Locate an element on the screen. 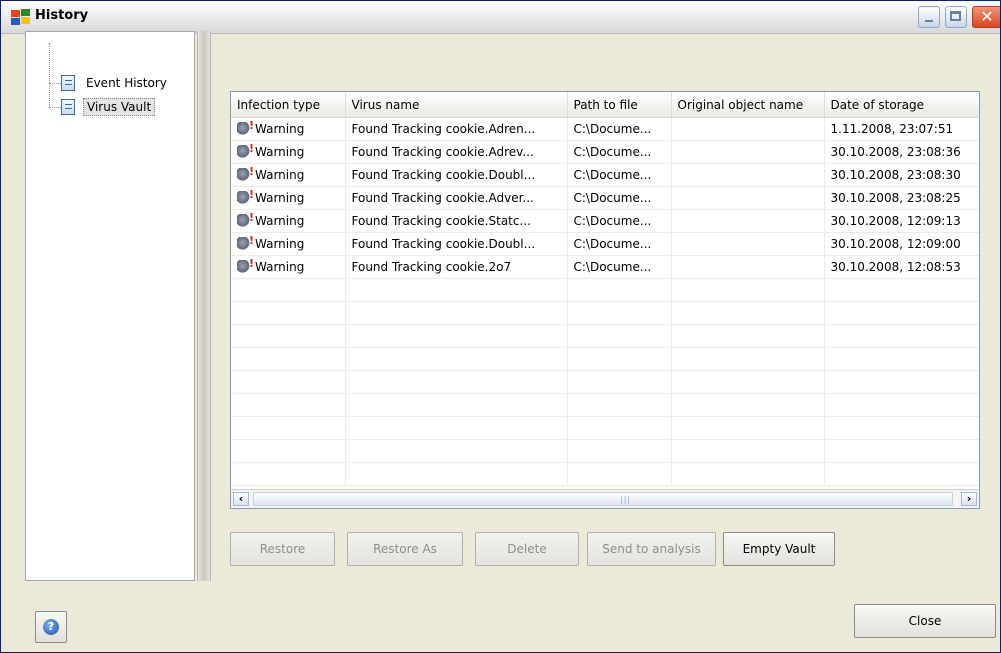 The height and width of the screenshot is (653, 1001). minimize-button is located at coordinates (929, 17).